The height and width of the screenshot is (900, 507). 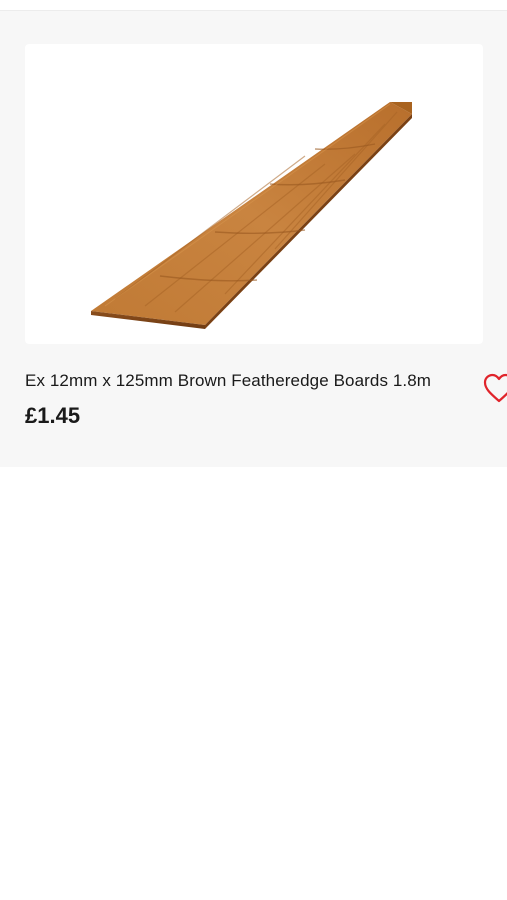 I want to click on heart-outline-icon, so click(x=495, y=388).